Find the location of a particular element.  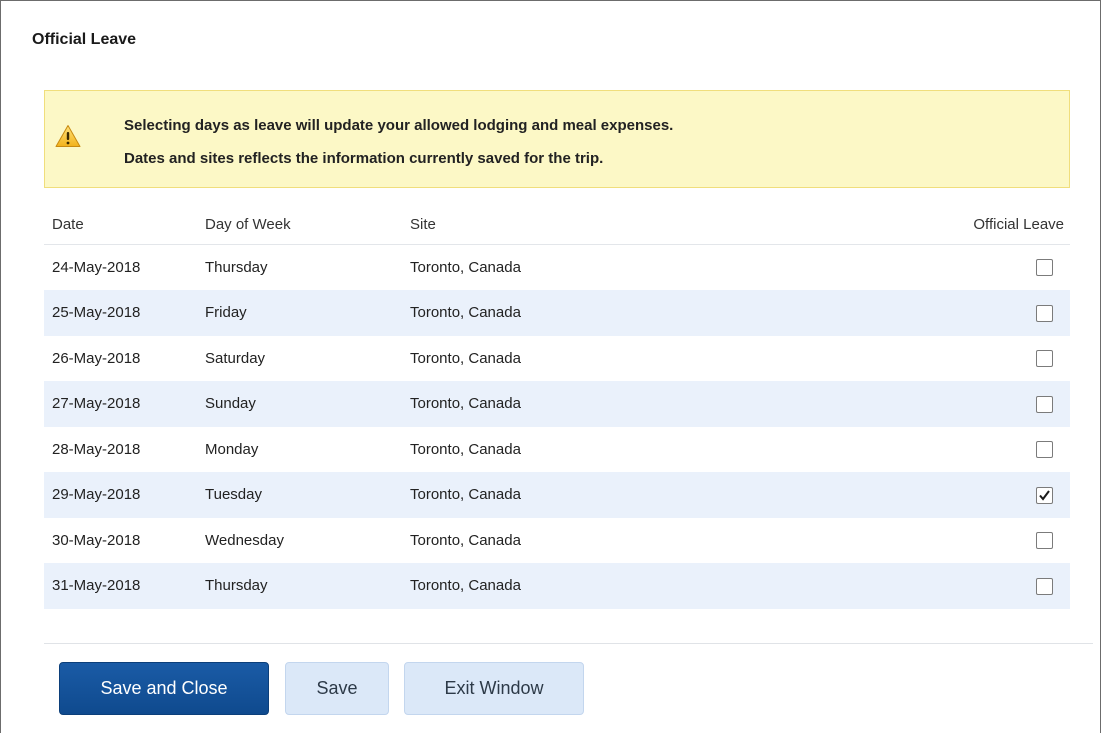

table-row: 28-May-2018 Monday Toronto, Canada is located at coordinates (557, 450).